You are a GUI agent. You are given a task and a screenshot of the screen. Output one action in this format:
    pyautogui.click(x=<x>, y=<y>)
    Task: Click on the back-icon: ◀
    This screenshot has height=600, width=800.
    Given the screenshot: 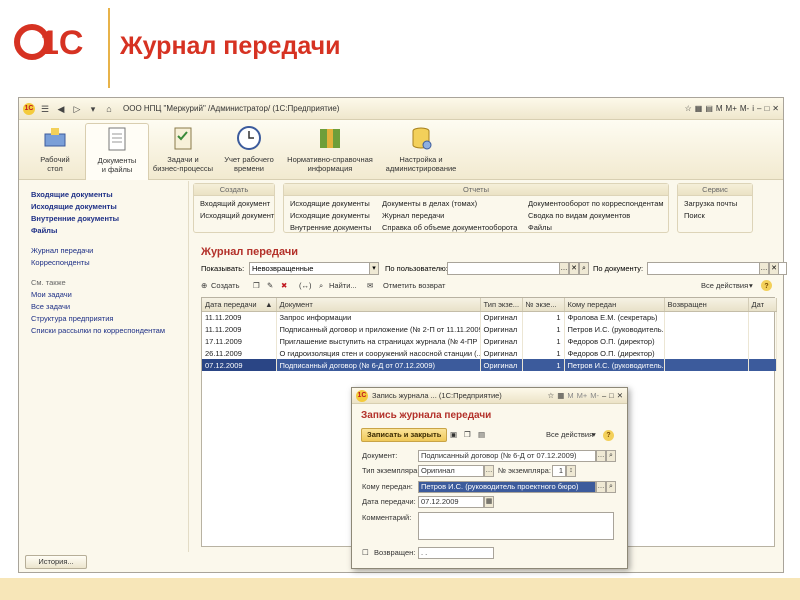 What is the action you would take?
    pyautogui.click(x=61, y=109)
    